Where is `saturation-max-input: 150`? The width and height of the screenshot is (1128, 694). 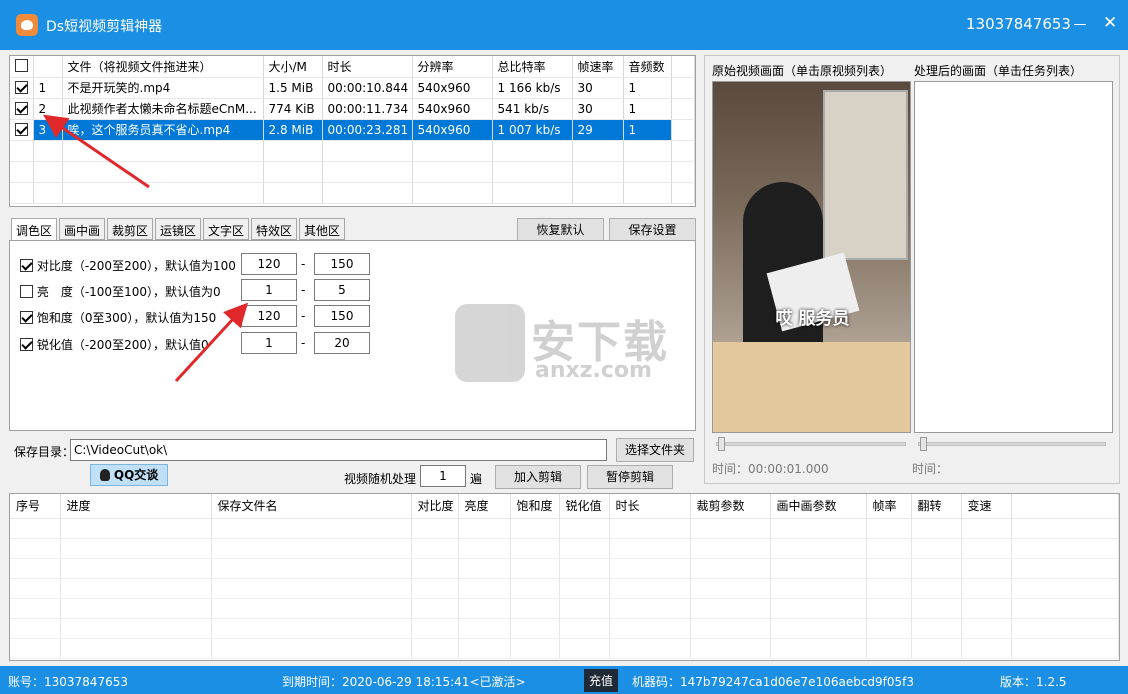 saturation-max-input: 150 is located at coordinates (342, 316).